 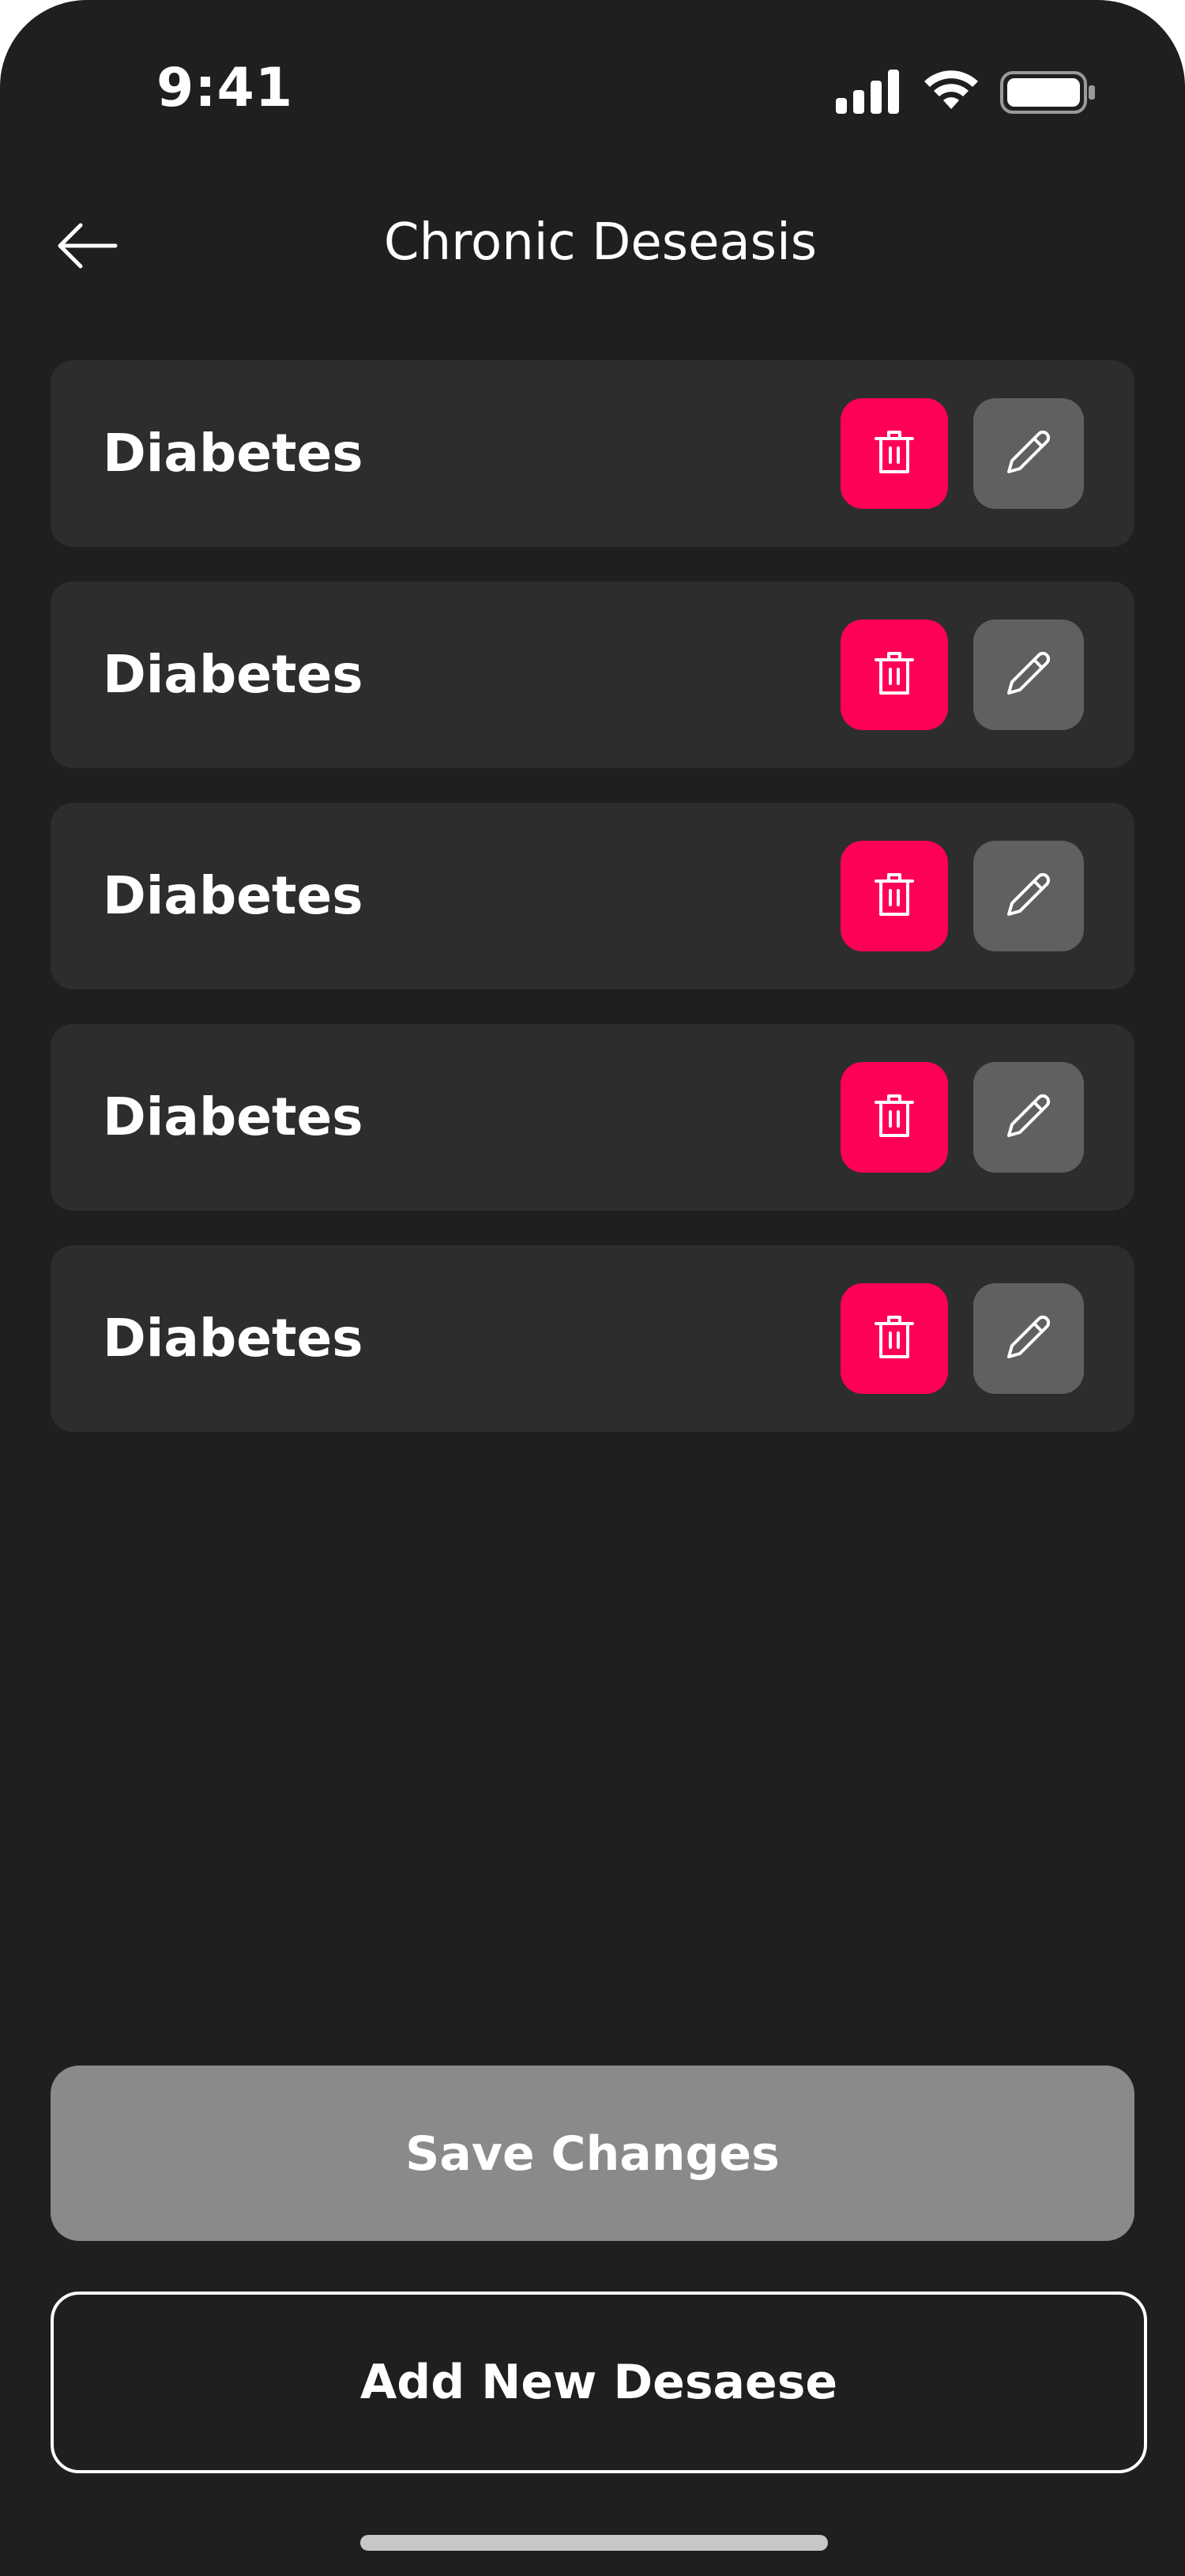 I want to click on status-icons, so click(x=967, y=93).